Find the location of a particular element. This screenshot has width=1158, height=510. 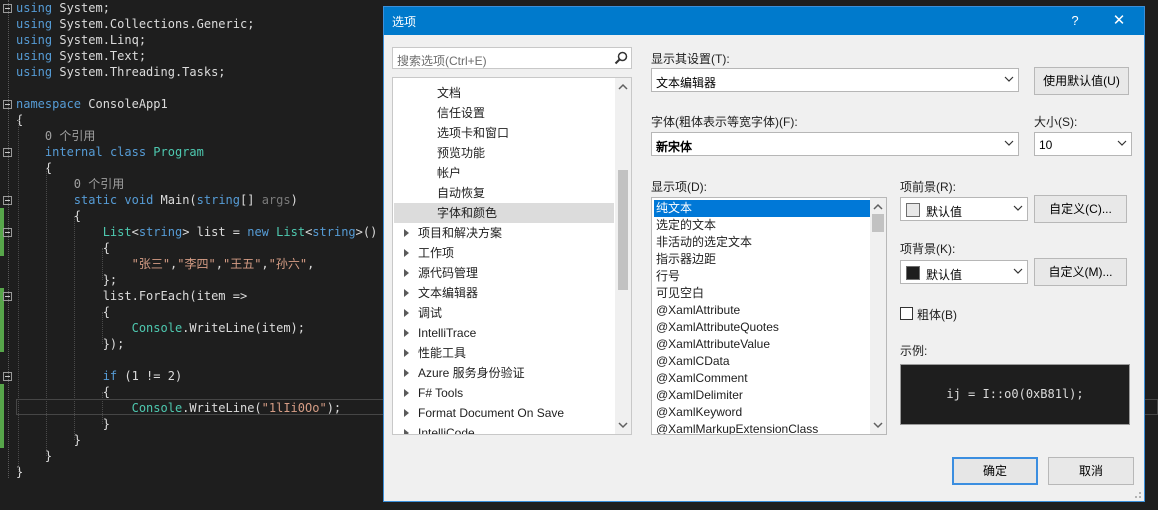

show-settings-dropdown: 文本编辑器 is located at coordinates (835, 80).